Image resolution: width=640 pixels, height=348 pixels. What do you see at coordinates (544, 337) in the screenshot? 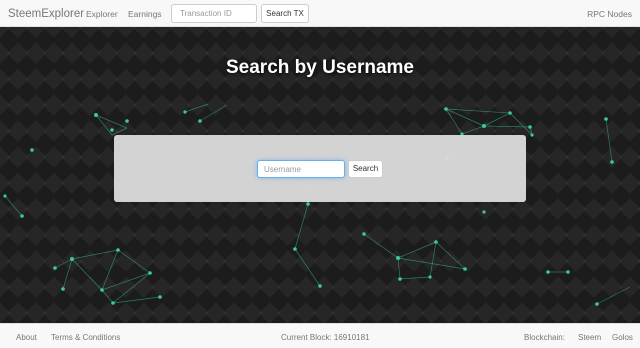
I see `blockchain-label: Blockchain:` at bounding box center [544, 337].